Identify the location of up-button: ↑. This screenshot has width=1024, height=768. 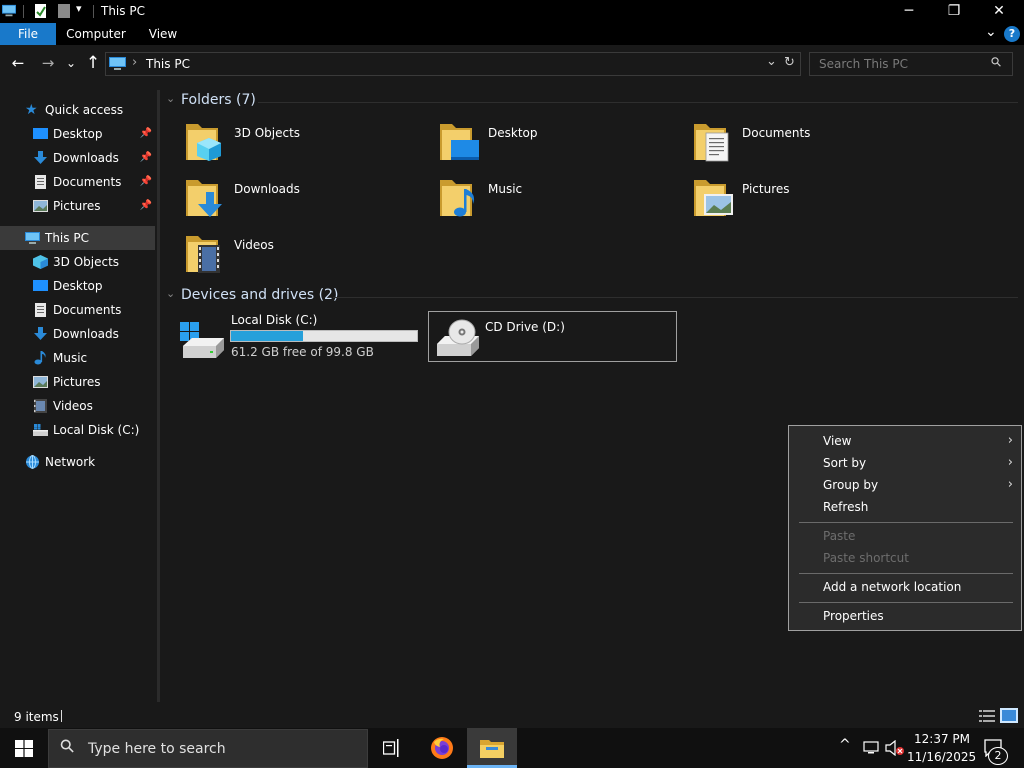
(93, 63).